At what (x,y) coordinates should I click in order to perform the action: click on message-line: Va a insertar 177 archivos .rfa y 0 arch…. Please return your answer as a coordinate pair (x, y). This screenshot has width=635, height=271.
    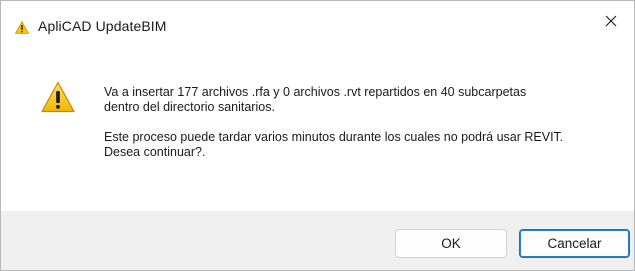
    Looking at the image, I should click on (315, 92).